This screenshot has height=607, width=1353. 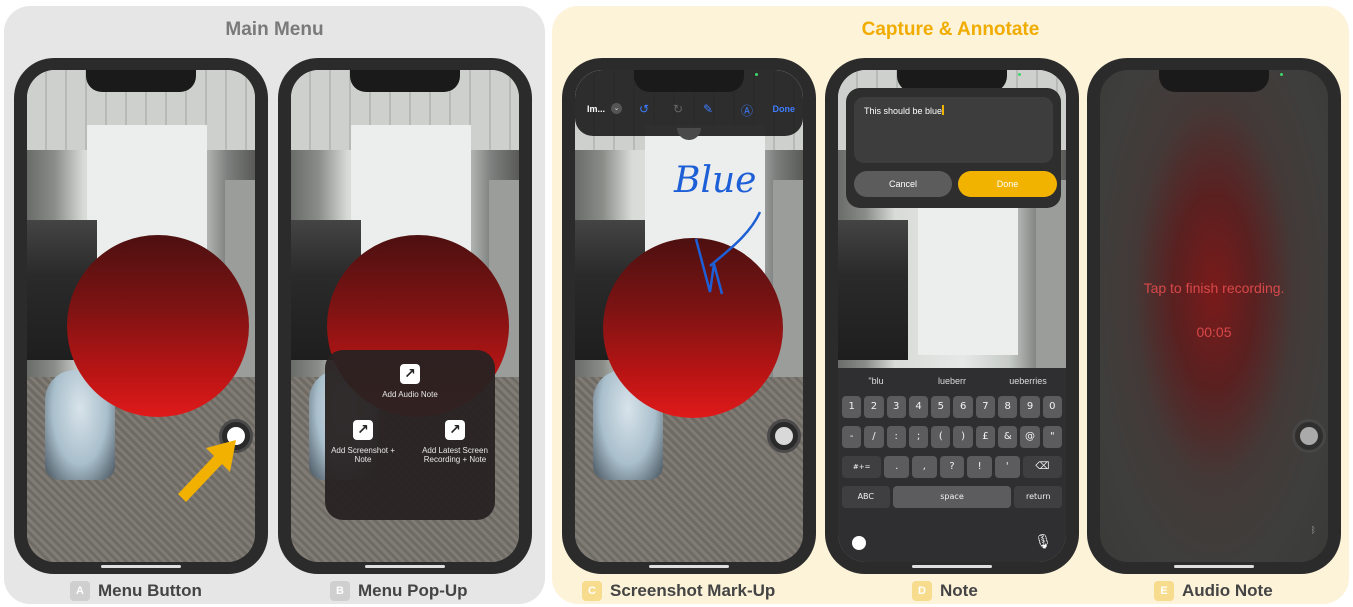 What do you see at coordinates (953, 130) in the screenshot?
I see `note-text-field: This should be blue` at bounding box center [953, 130].